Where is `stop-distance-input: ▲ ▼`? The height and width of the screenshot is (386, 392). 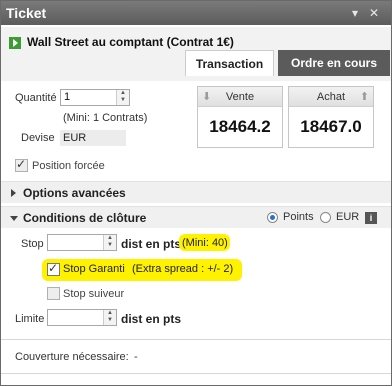
stop-distance-input: ▲ ▼ is located at coordinates (82, 242).